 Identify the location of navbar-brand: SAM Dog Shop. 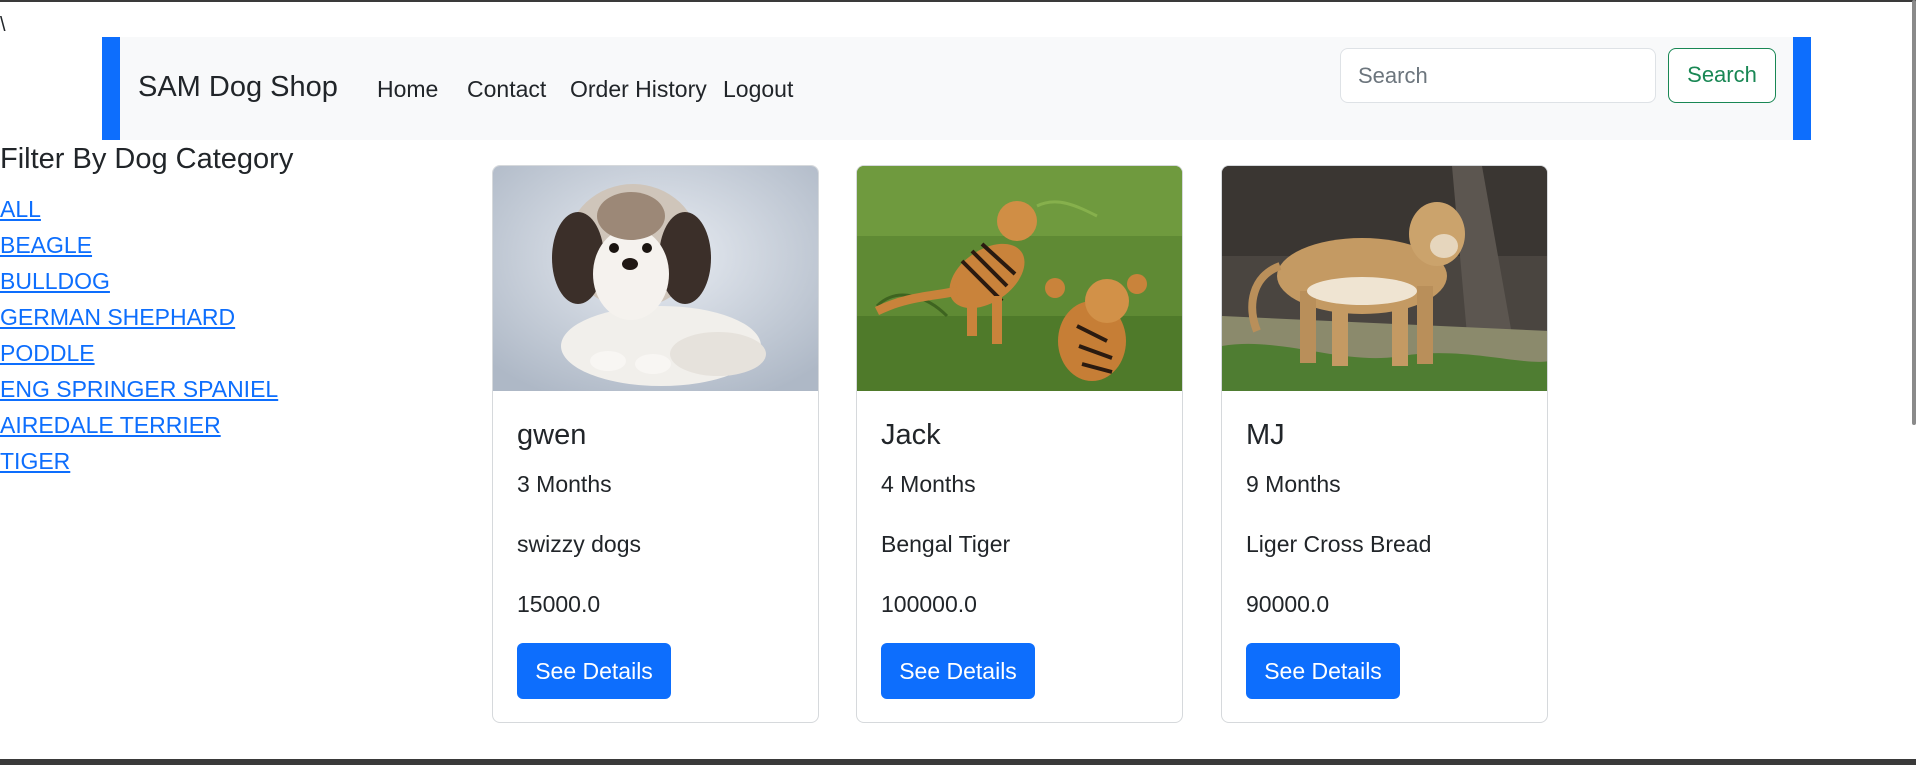
(238, 87).